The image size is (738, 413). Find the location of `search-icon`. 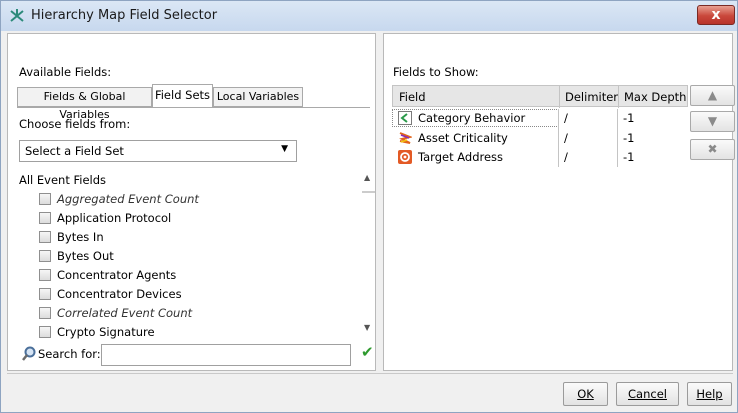

search-icon is located at coordinates (29, 353).